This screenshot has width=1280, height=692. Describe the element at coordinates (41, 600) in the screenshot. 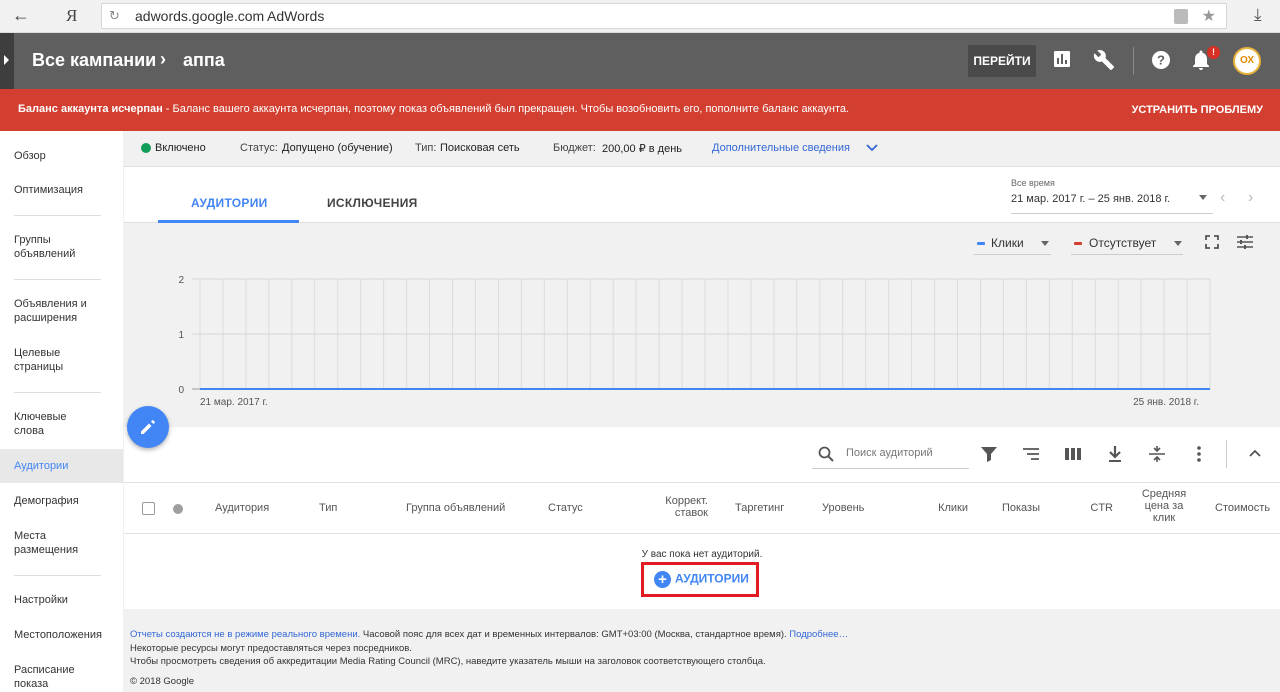

I see `nav-settings: Настройки` at that location.